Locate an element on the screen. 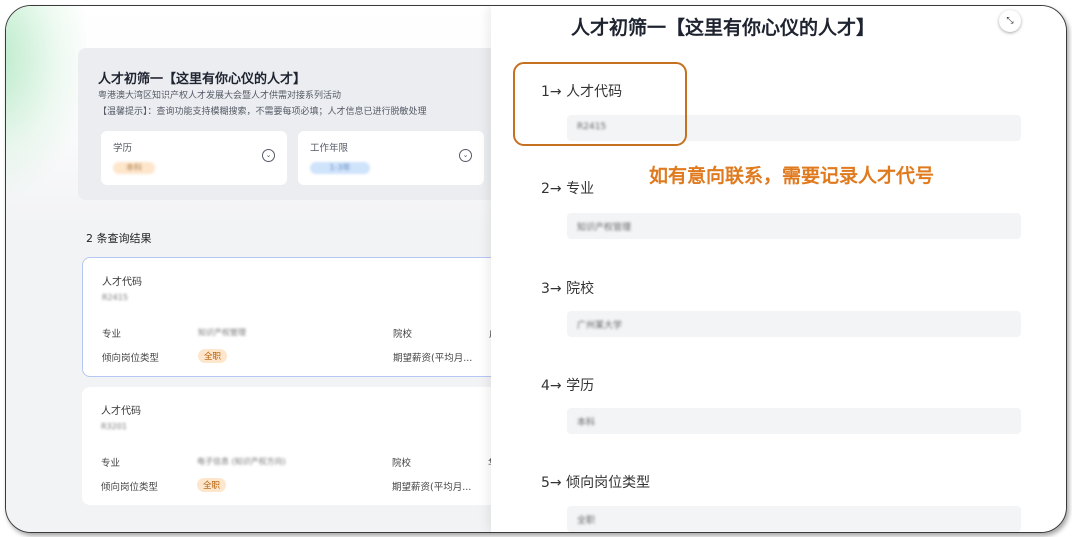 This screenshot has width=1072, height=537. result-count: 2 条查询结果 is located at coordinates (119, 238).